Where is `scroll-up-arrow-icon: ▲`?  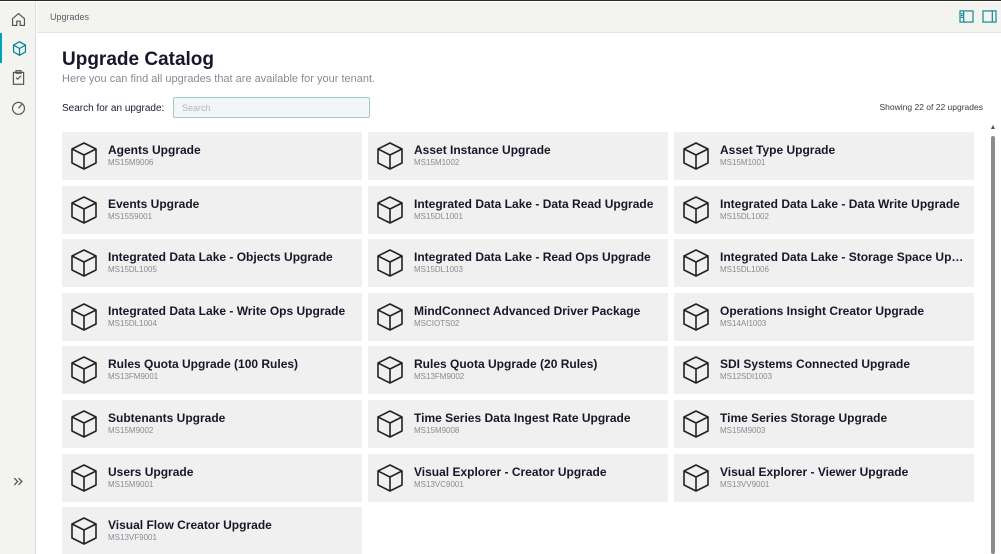
scroll-up-arrow-icon: ▲ is located at coordinates (993, 128).